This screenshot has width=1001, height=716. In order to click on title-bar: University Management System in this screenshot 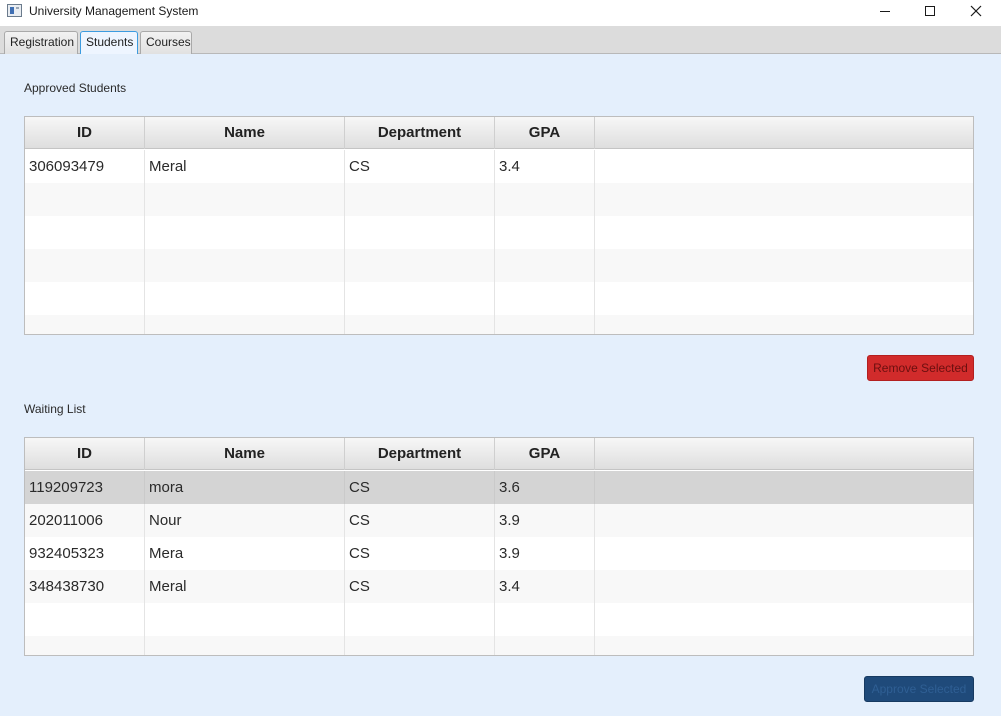, I will do `click(500, 13)`.